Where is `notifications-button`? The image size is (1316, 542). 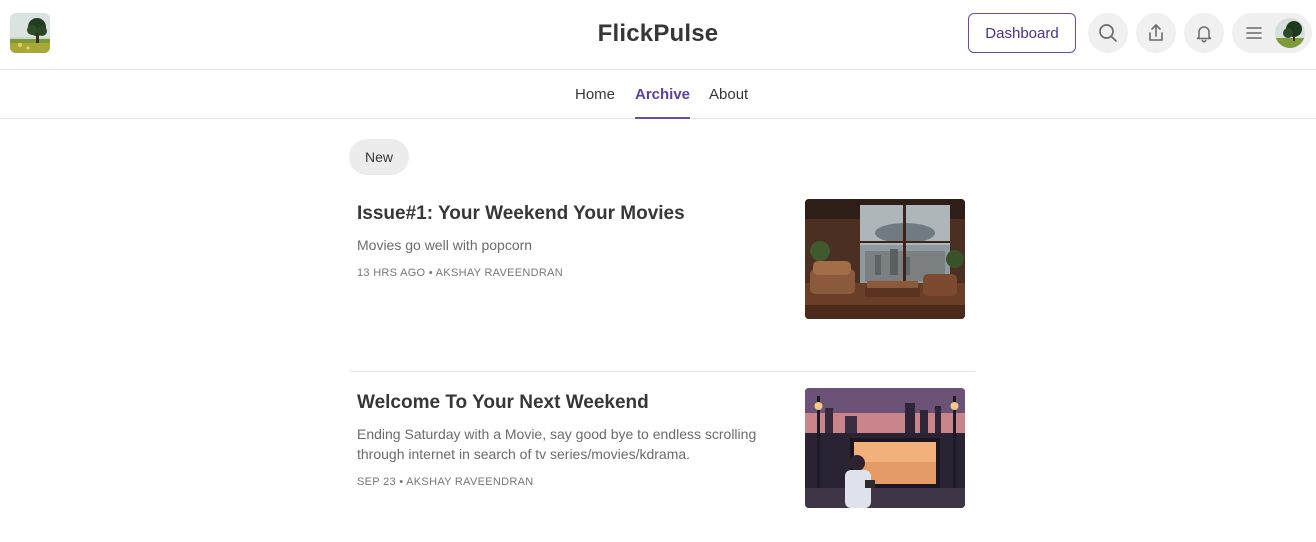
notifications-button is located at coordinates (1204, 33).